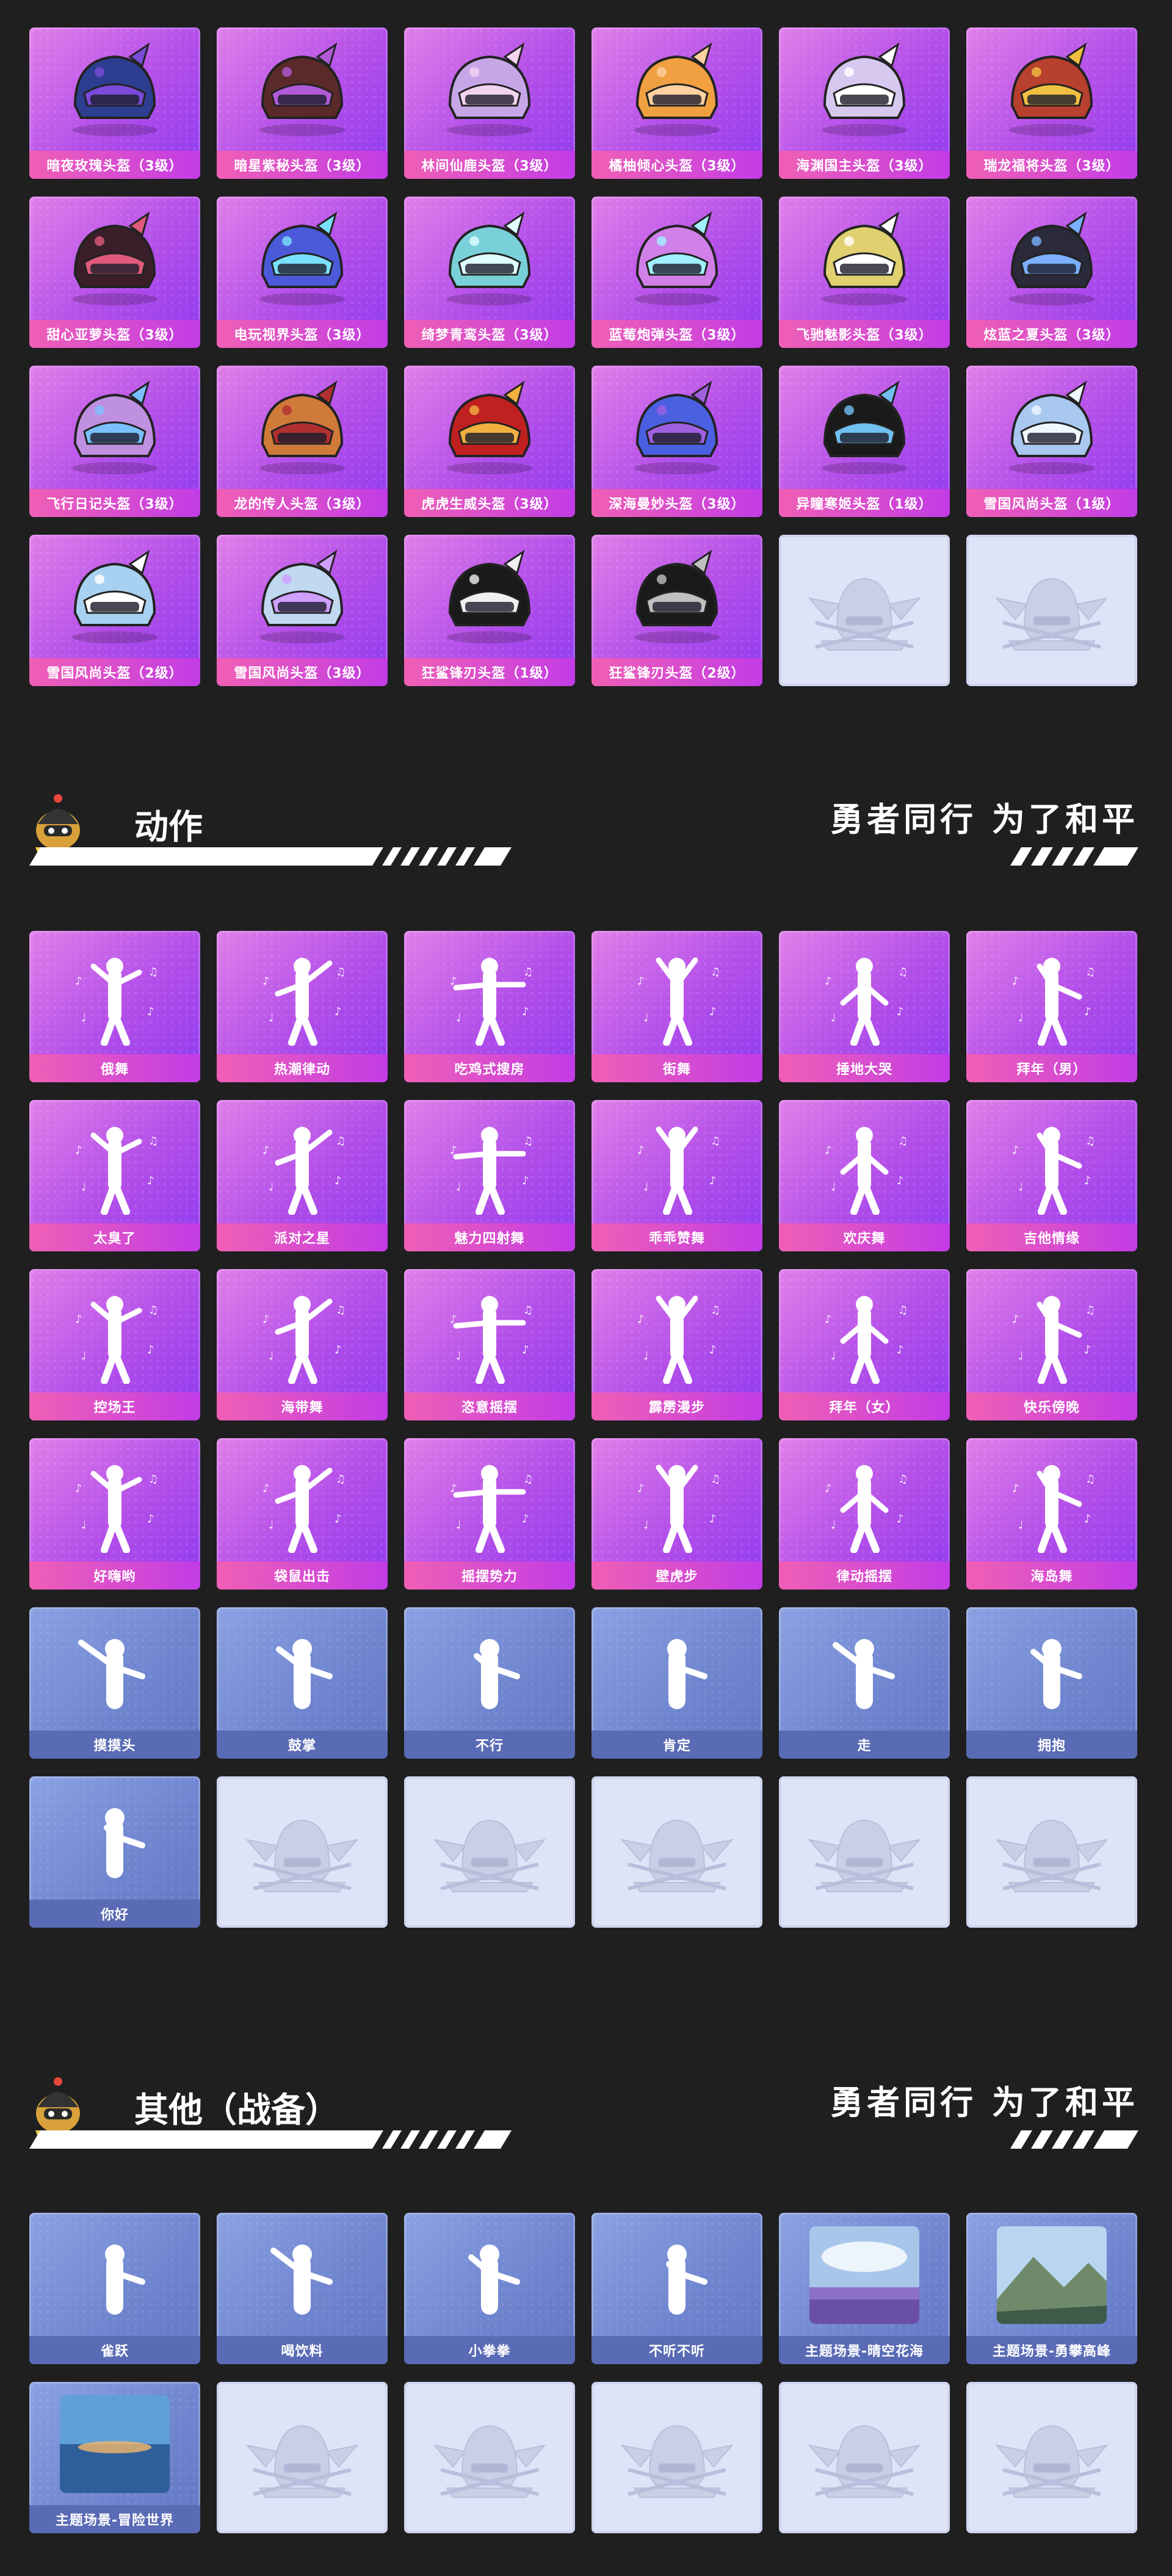 This screenshot has height=2576, width=1172. What do you see at coordinates (489, 1175) in the screenshot?
I see `item-card: ♪ ♫ ♩ ♪ 魅力四射舞` at bounding box center [489, 1175].